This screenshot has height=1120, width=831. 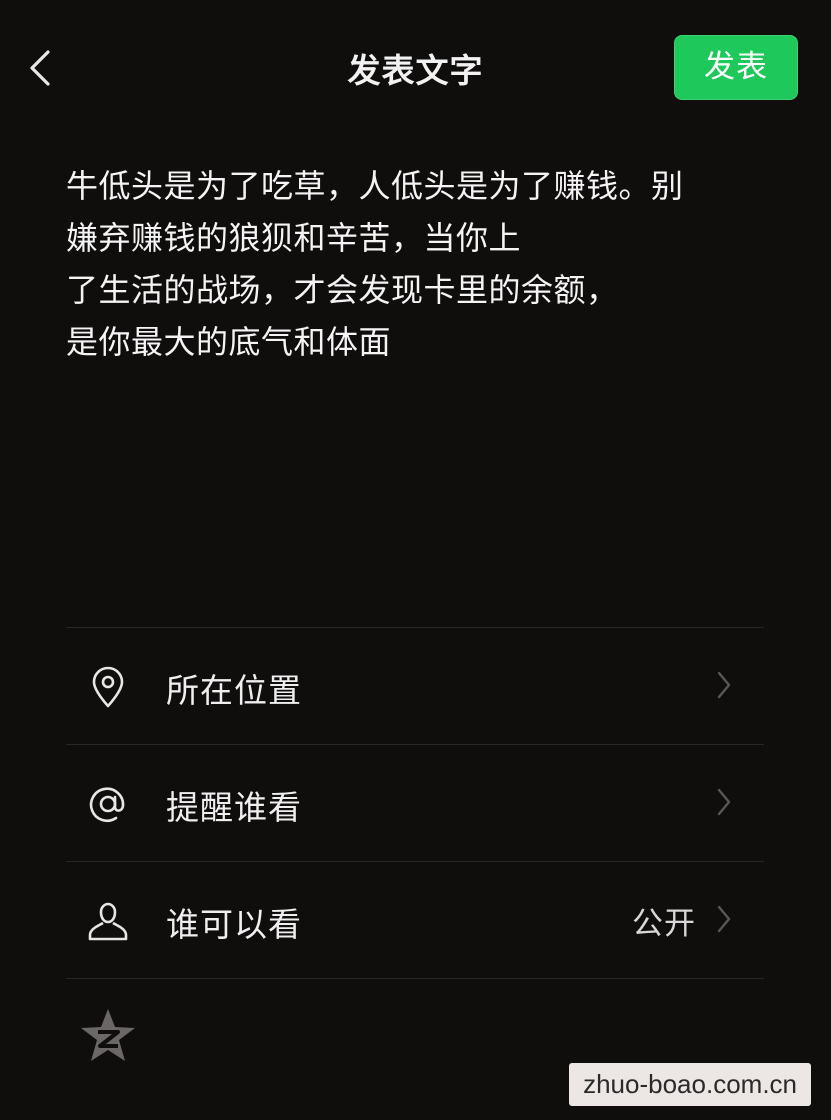 What do you see at coordinates (234, 690) in the screenshot?
I see `location-label: 所在位置` at bounding box center [234, 690].